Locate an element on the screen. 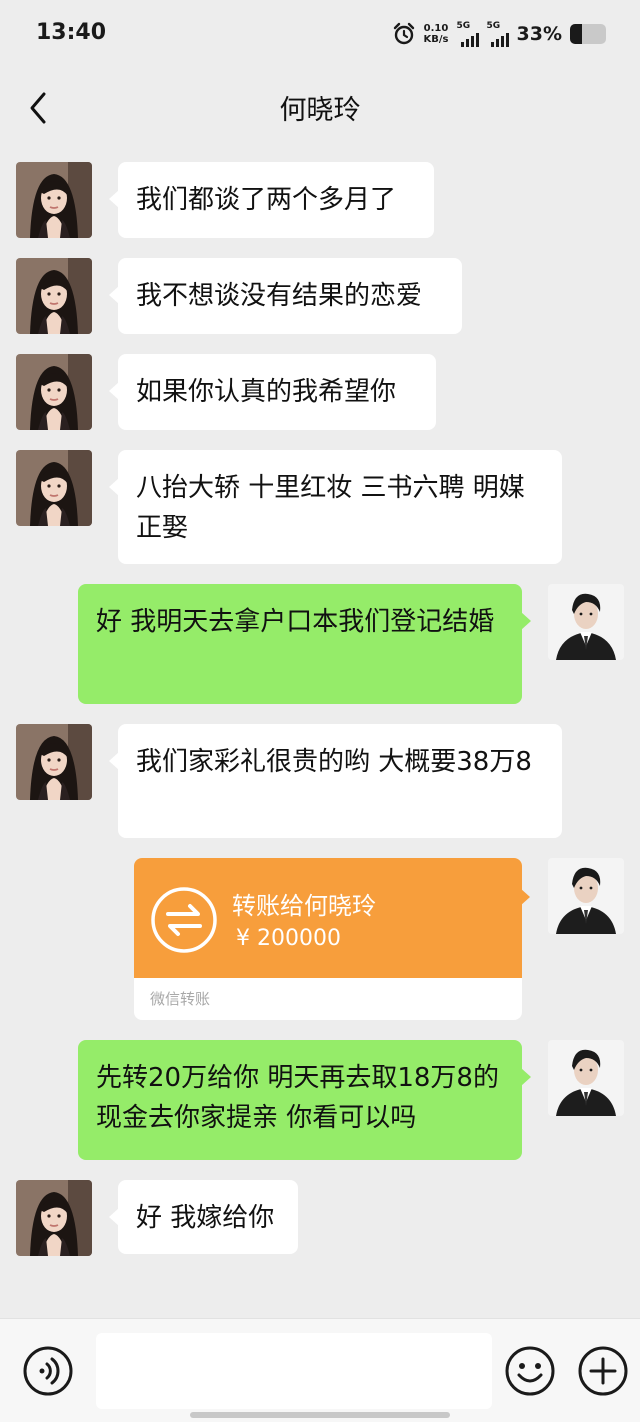 This screenshot has height=1422, width=640. network-speed-value: 0.10 is located at coordinates (436, 28).